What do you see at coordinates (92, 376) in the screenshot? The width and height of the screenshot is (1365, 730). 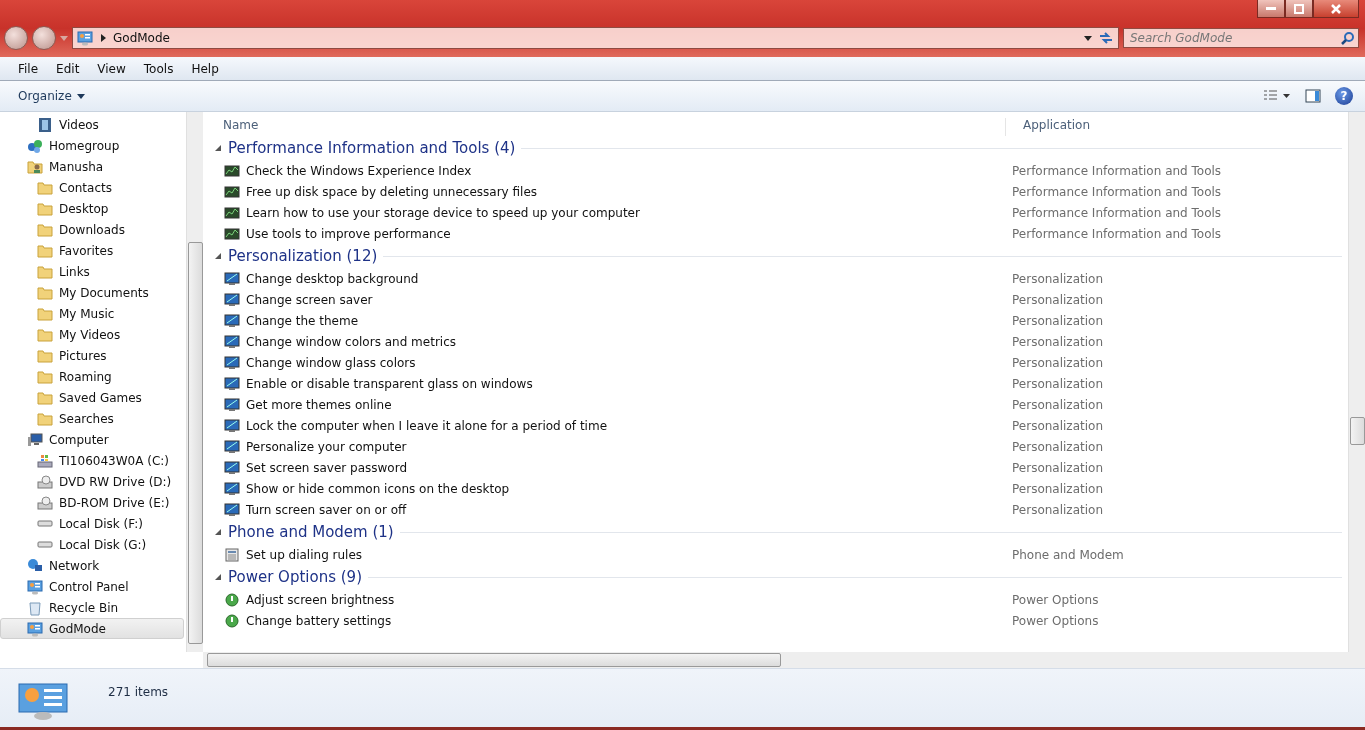 I see `sidebar-item: Roaming` at bounding box center [92, 376].